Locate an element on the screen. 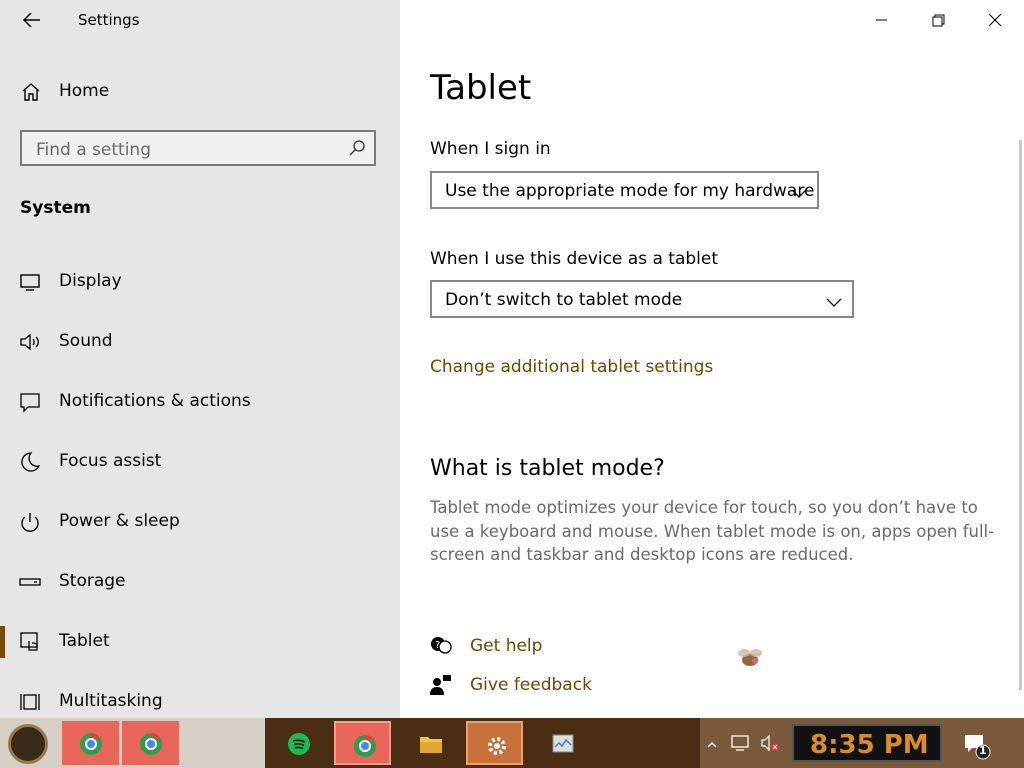 The image size is (1024, 768). sidebar-item-label: Storage is located at coordinates (92, 581).